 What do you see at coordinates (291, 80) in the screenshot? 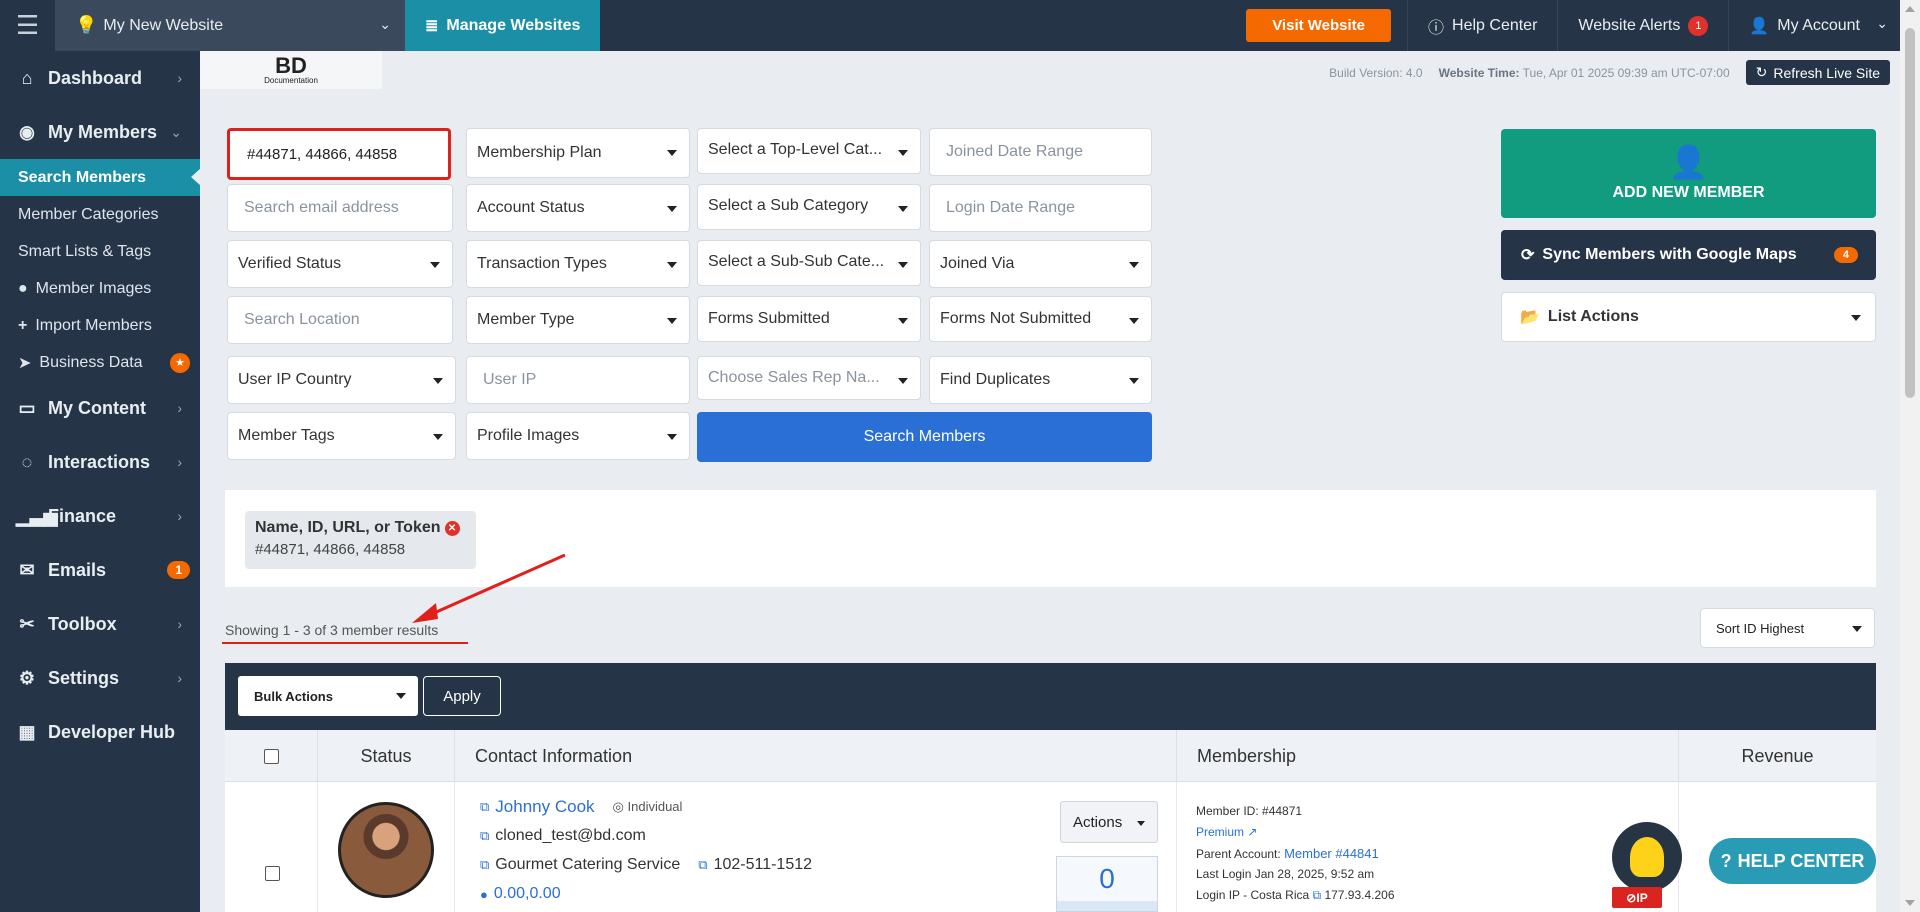
I see `logo-subtitle: Documentation` at bounding box center [291, 80].